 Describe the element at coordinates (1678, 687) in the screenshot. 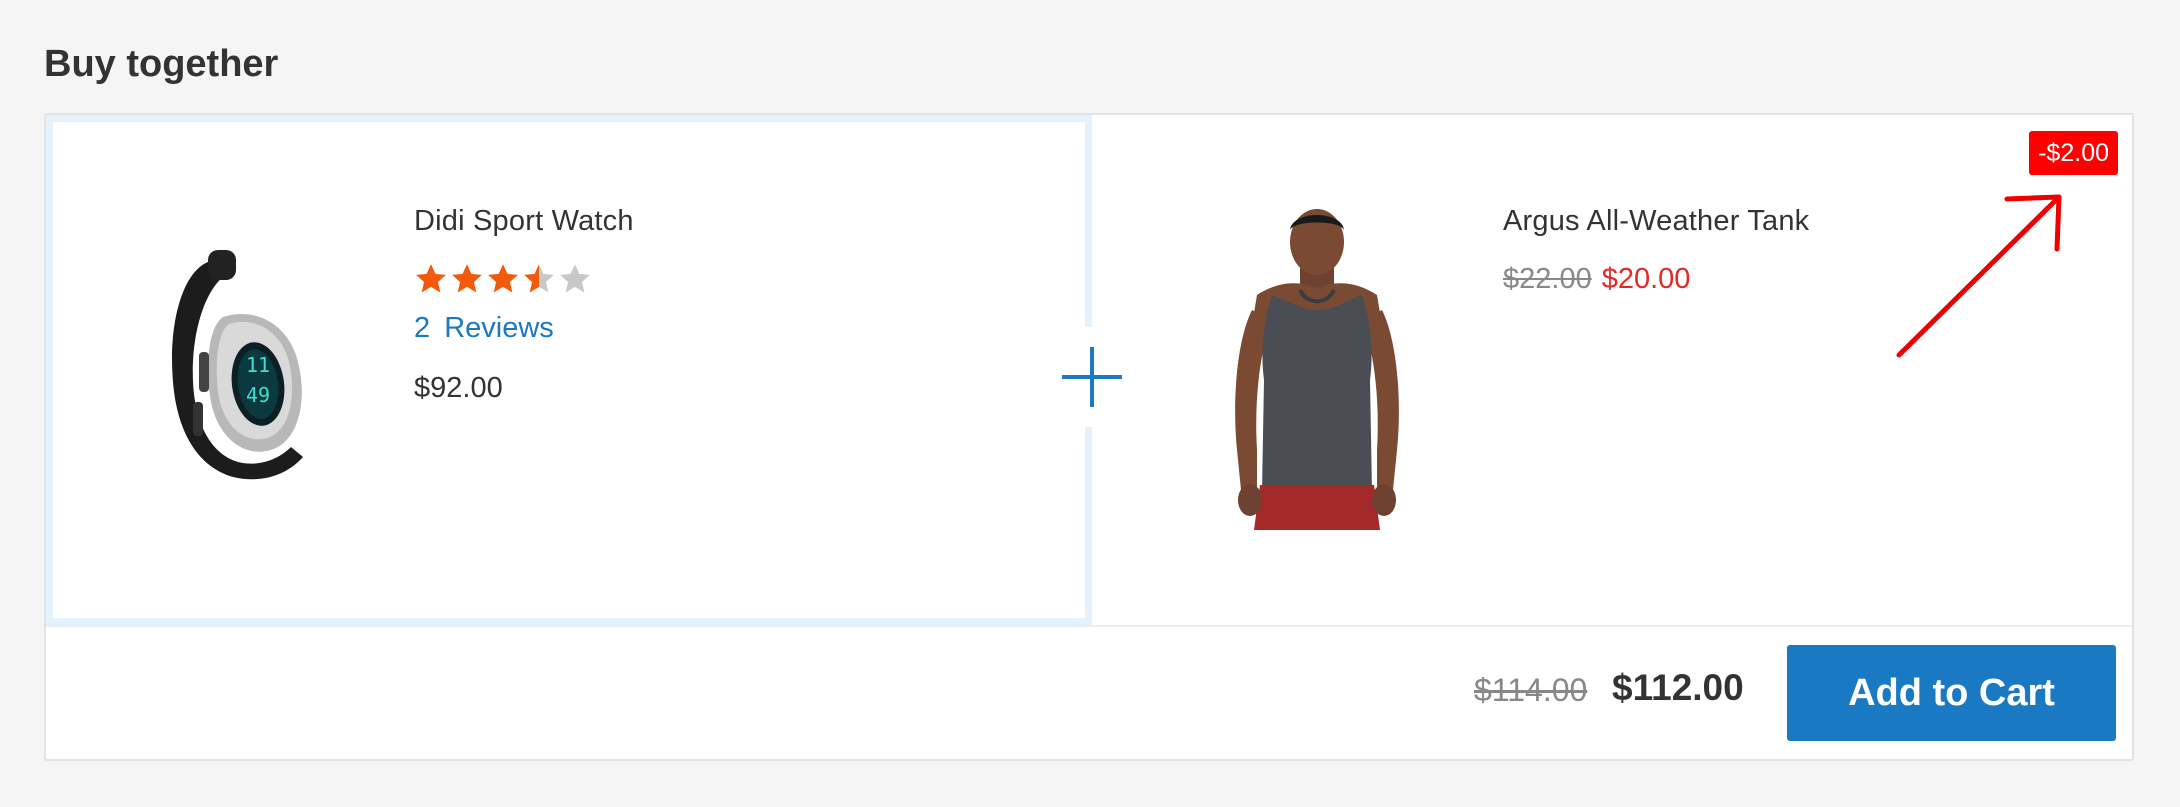

I see `bundle-final-total: $112.00` at that location.